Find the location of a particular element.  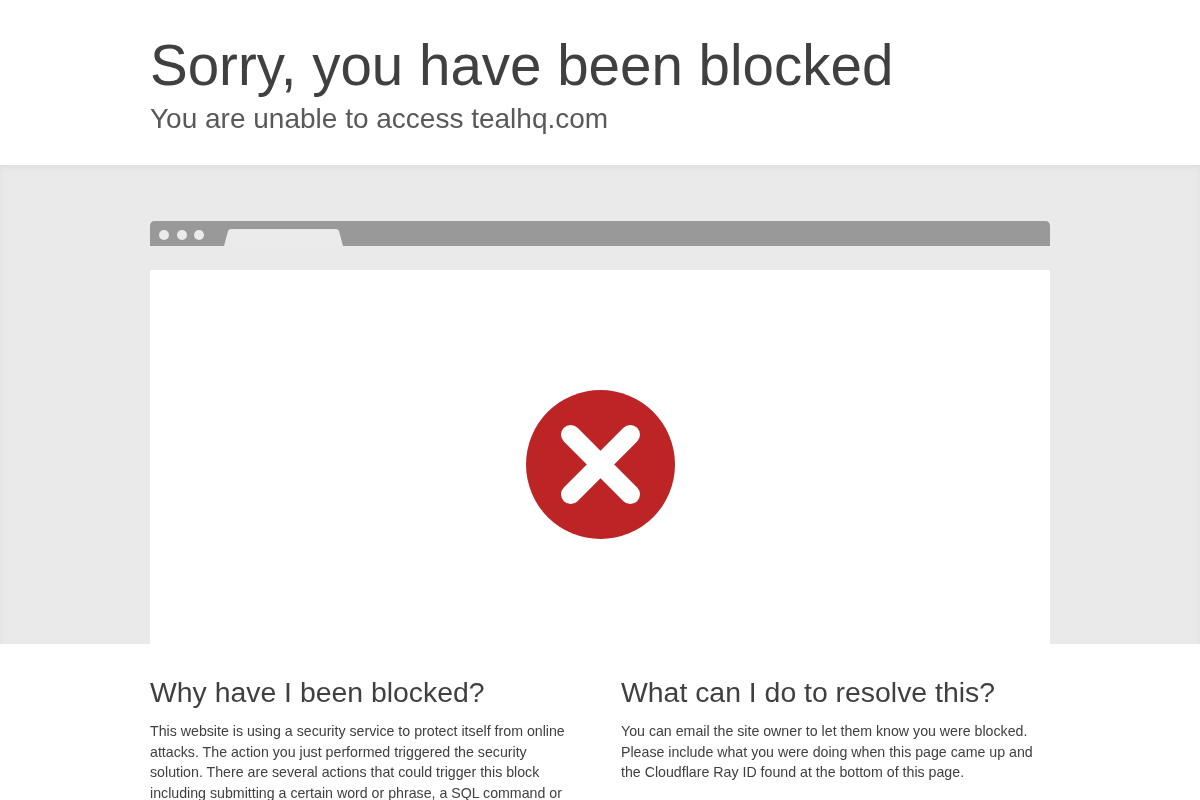

section-heading: Why have I been blocked? is located at coordinates (317, 692).